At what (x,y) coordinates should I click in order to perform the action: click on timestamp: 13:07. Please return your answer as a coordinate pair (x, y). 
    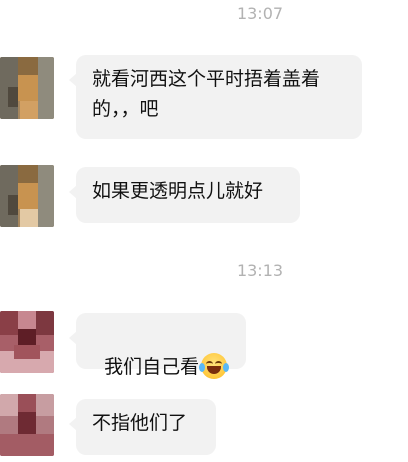
    Looking at the image, I should click on (260, 13).